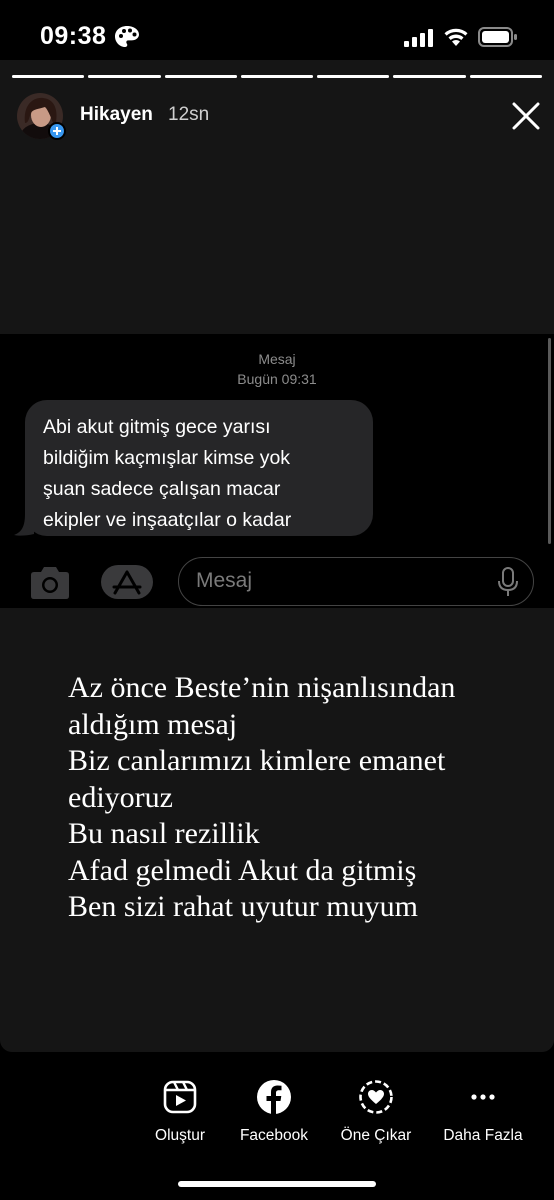 Image resolution: width=554 pixels, height=1200 pixels. I want to click on caption-line: ediyoruz, so click(120, 797).